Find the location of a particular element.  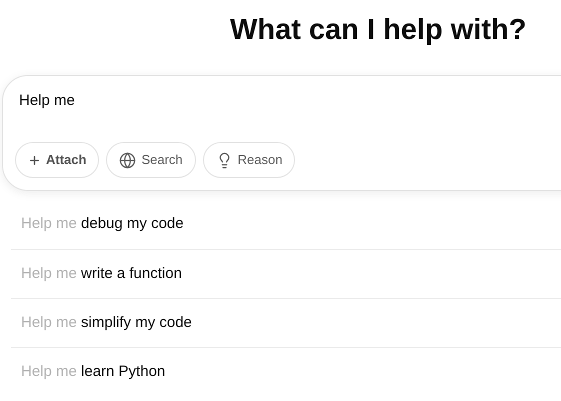

suggestion-item: Help me debug my code is located at coordinates (286, 224).